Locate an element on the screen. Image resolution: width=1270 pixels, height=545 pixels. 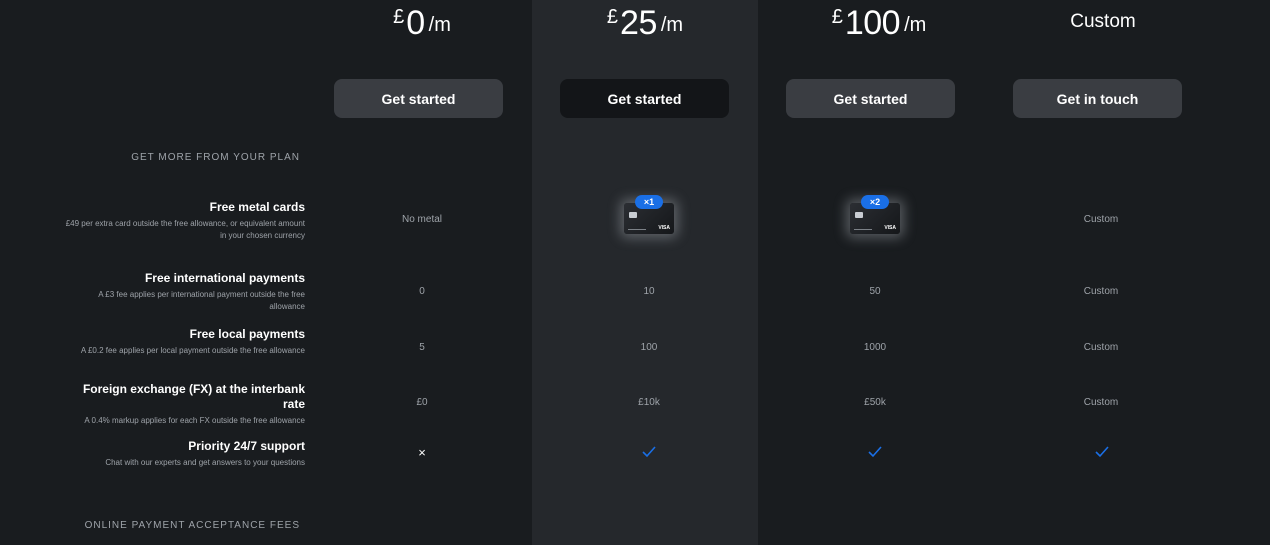
plan-price-25: £ 25 /m is located at coordinates (645, 22).